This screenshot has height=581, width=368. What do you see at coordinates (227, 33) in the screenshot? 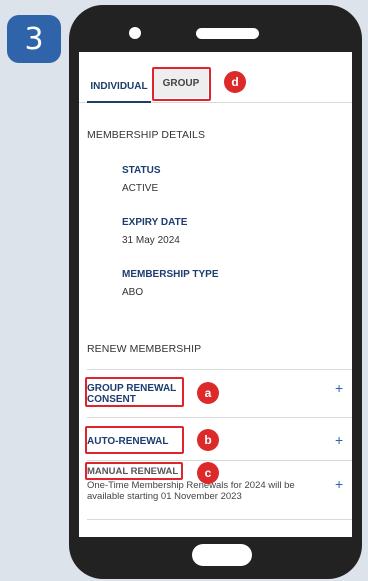
I see `speaker-icon` at bounding box center [227, 33].